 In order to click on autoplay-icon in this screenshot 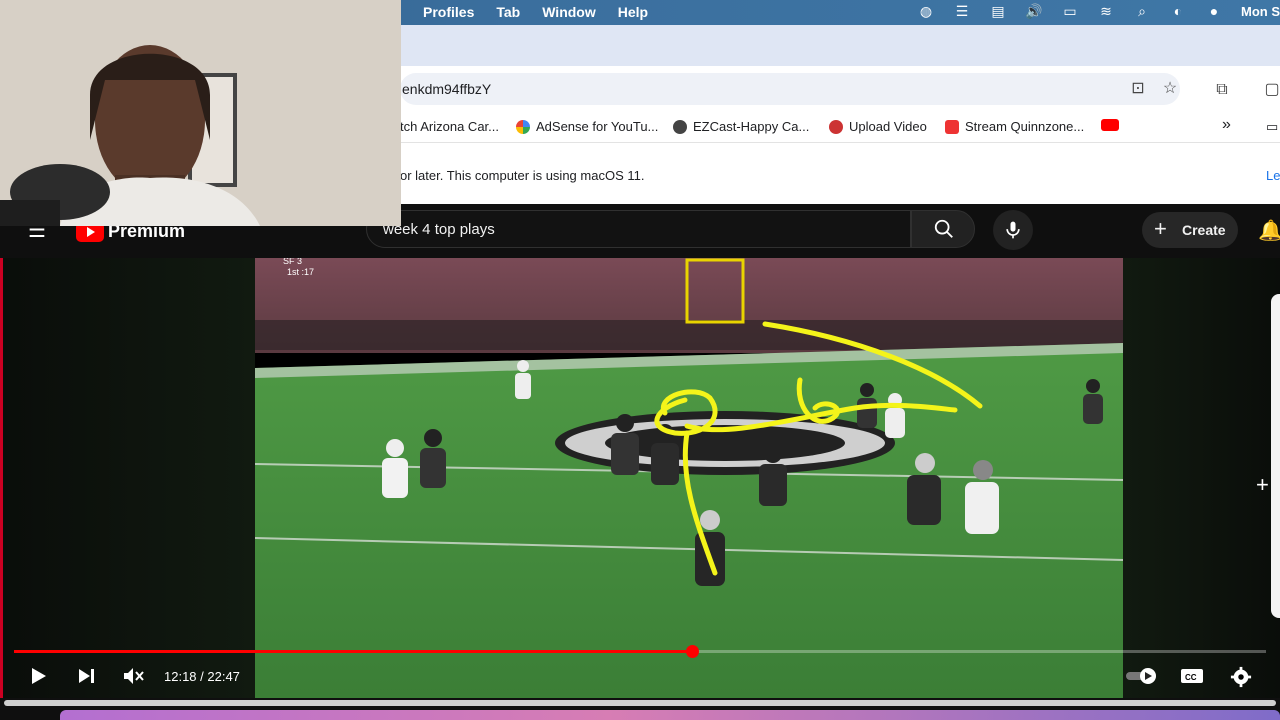, I will do `click(1141, 676)`.